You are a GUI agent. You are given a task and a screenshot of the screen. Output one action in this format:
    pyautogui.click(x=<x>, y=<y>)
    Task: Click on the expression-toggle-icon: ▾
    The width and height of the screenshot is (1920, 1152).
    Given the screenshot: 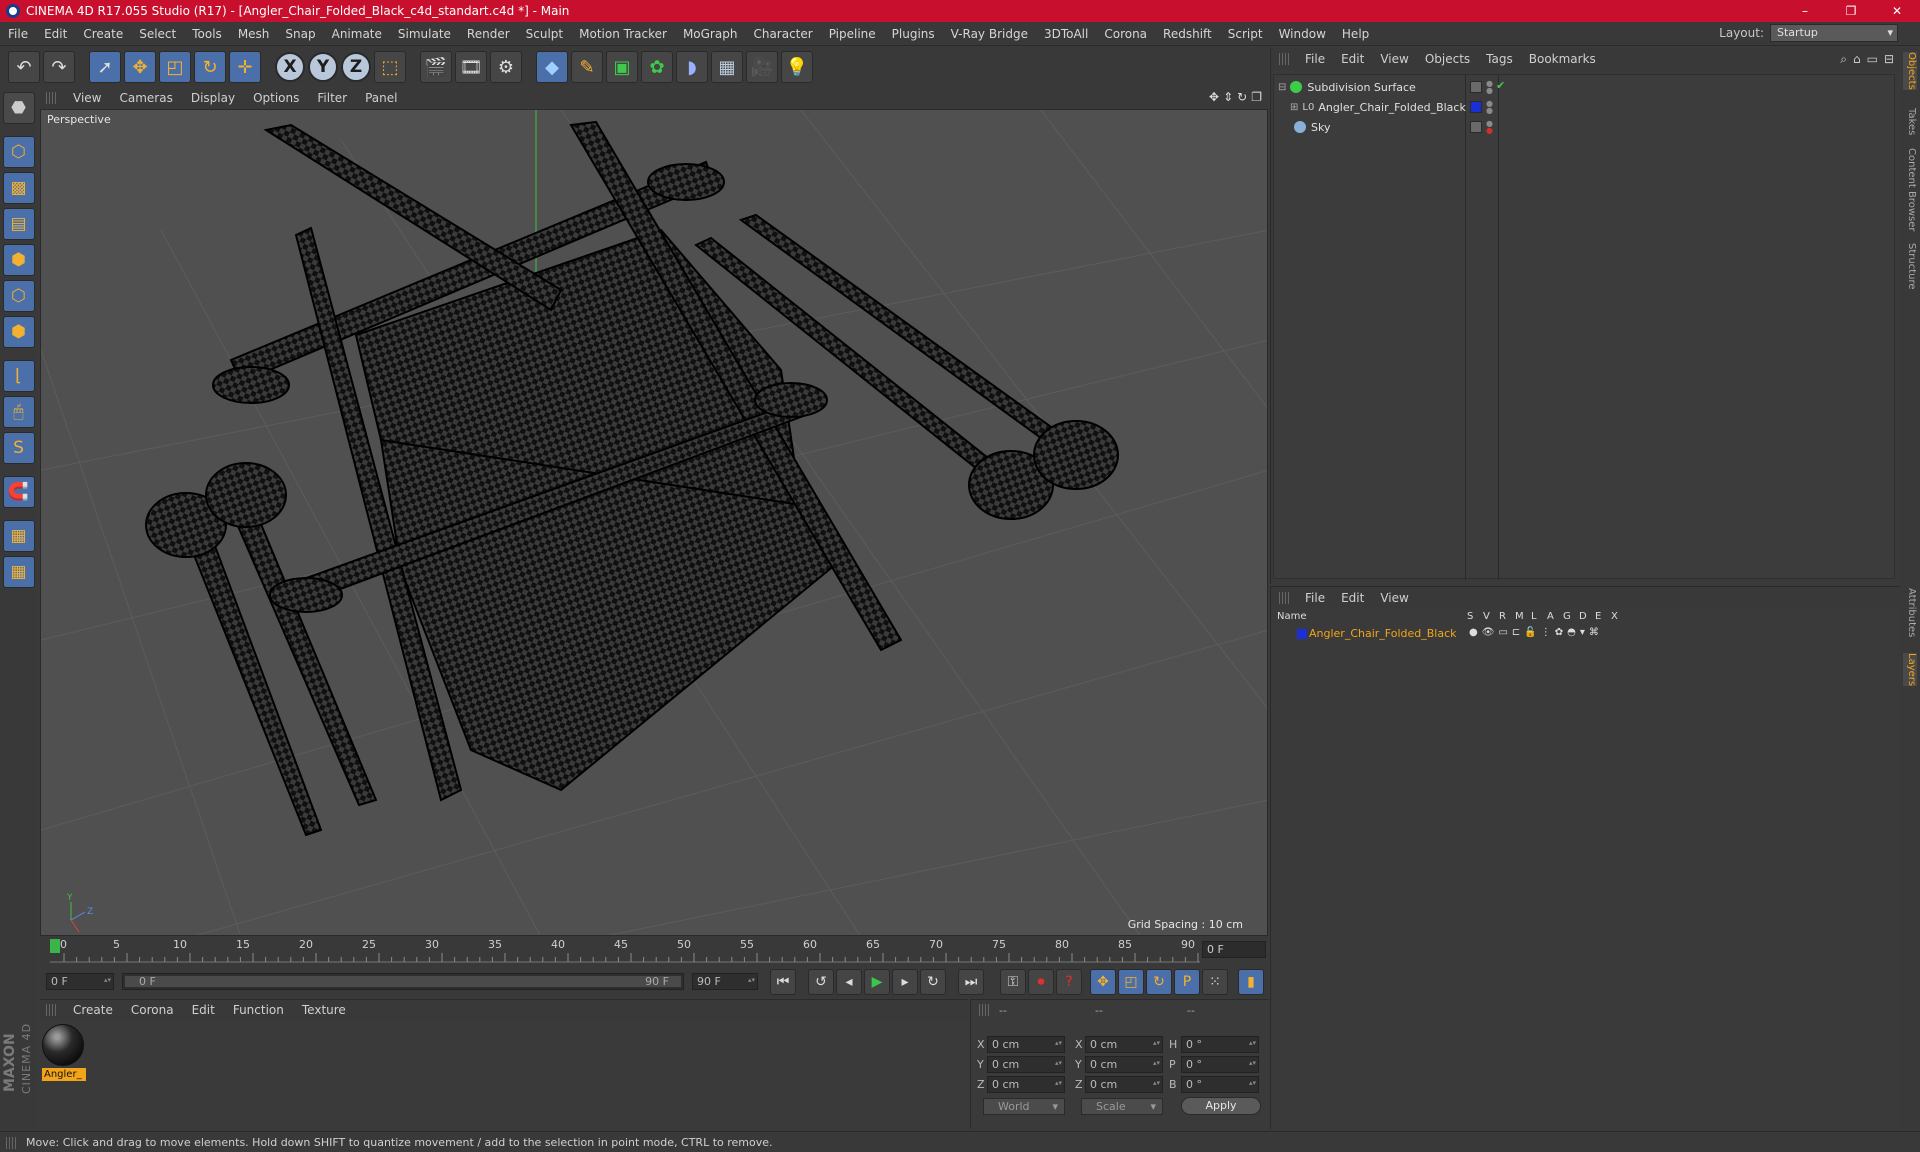 What is the action you would take?
    pyautogui.click(x=1582, y=632)
    